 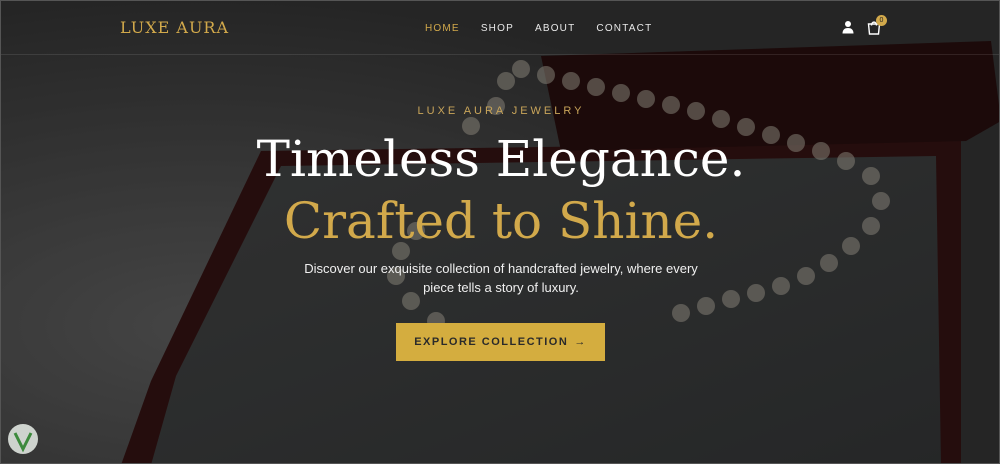 I want to click on hero-eyebrow: LUXE AURA JEWELRY, so click(x=501, y=111).